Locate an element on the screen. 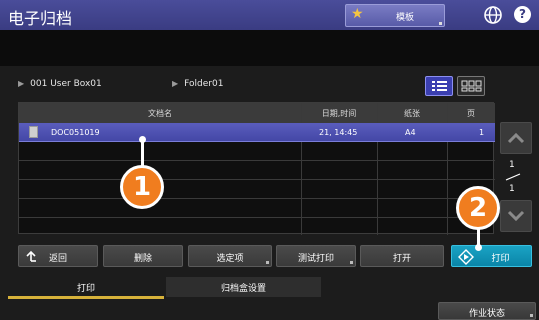 This screenshot has width=539, height=320. test-print-label: 测试打印 is located at coordinates (315, 259).